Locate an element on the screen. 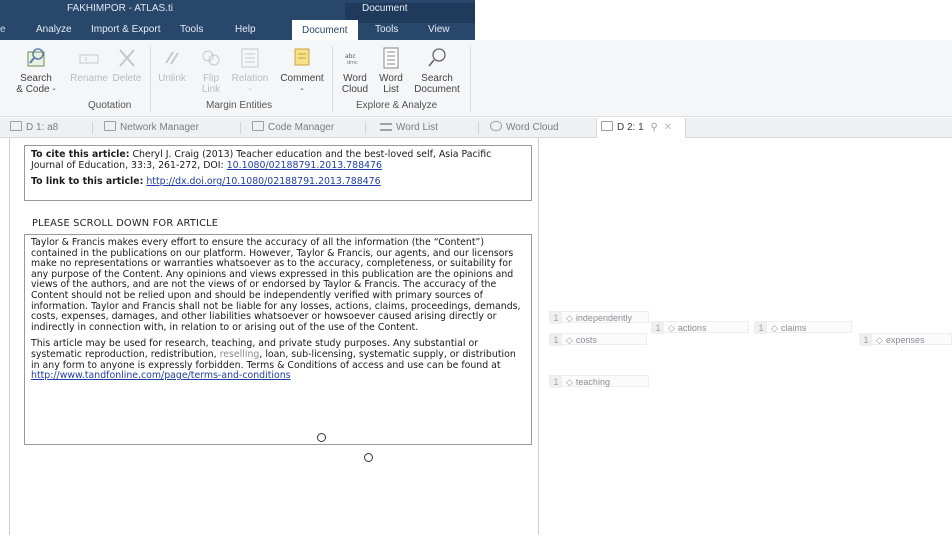 The image size is (952, 535). code-chip: 1 ◇ independently is located at coordinates (599, 317).